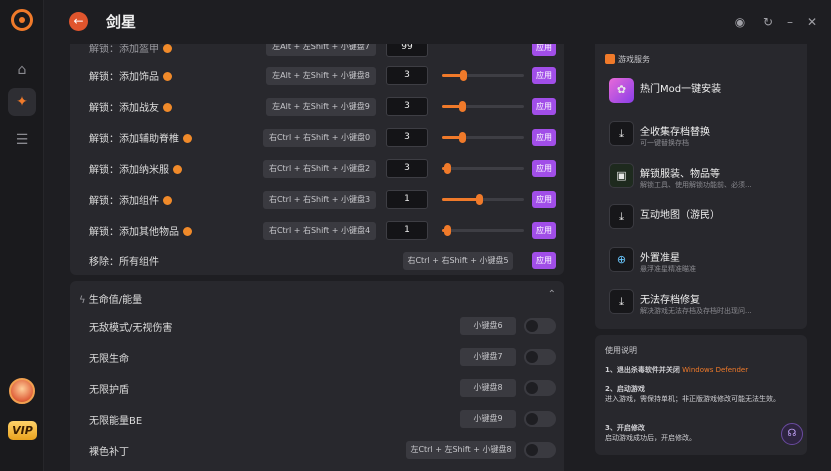  What do you see at coordinates (668, 269) in the screenshot?
I see `service-desc: 悬浮准星精准瞄准` at bounding box center [668, 269].